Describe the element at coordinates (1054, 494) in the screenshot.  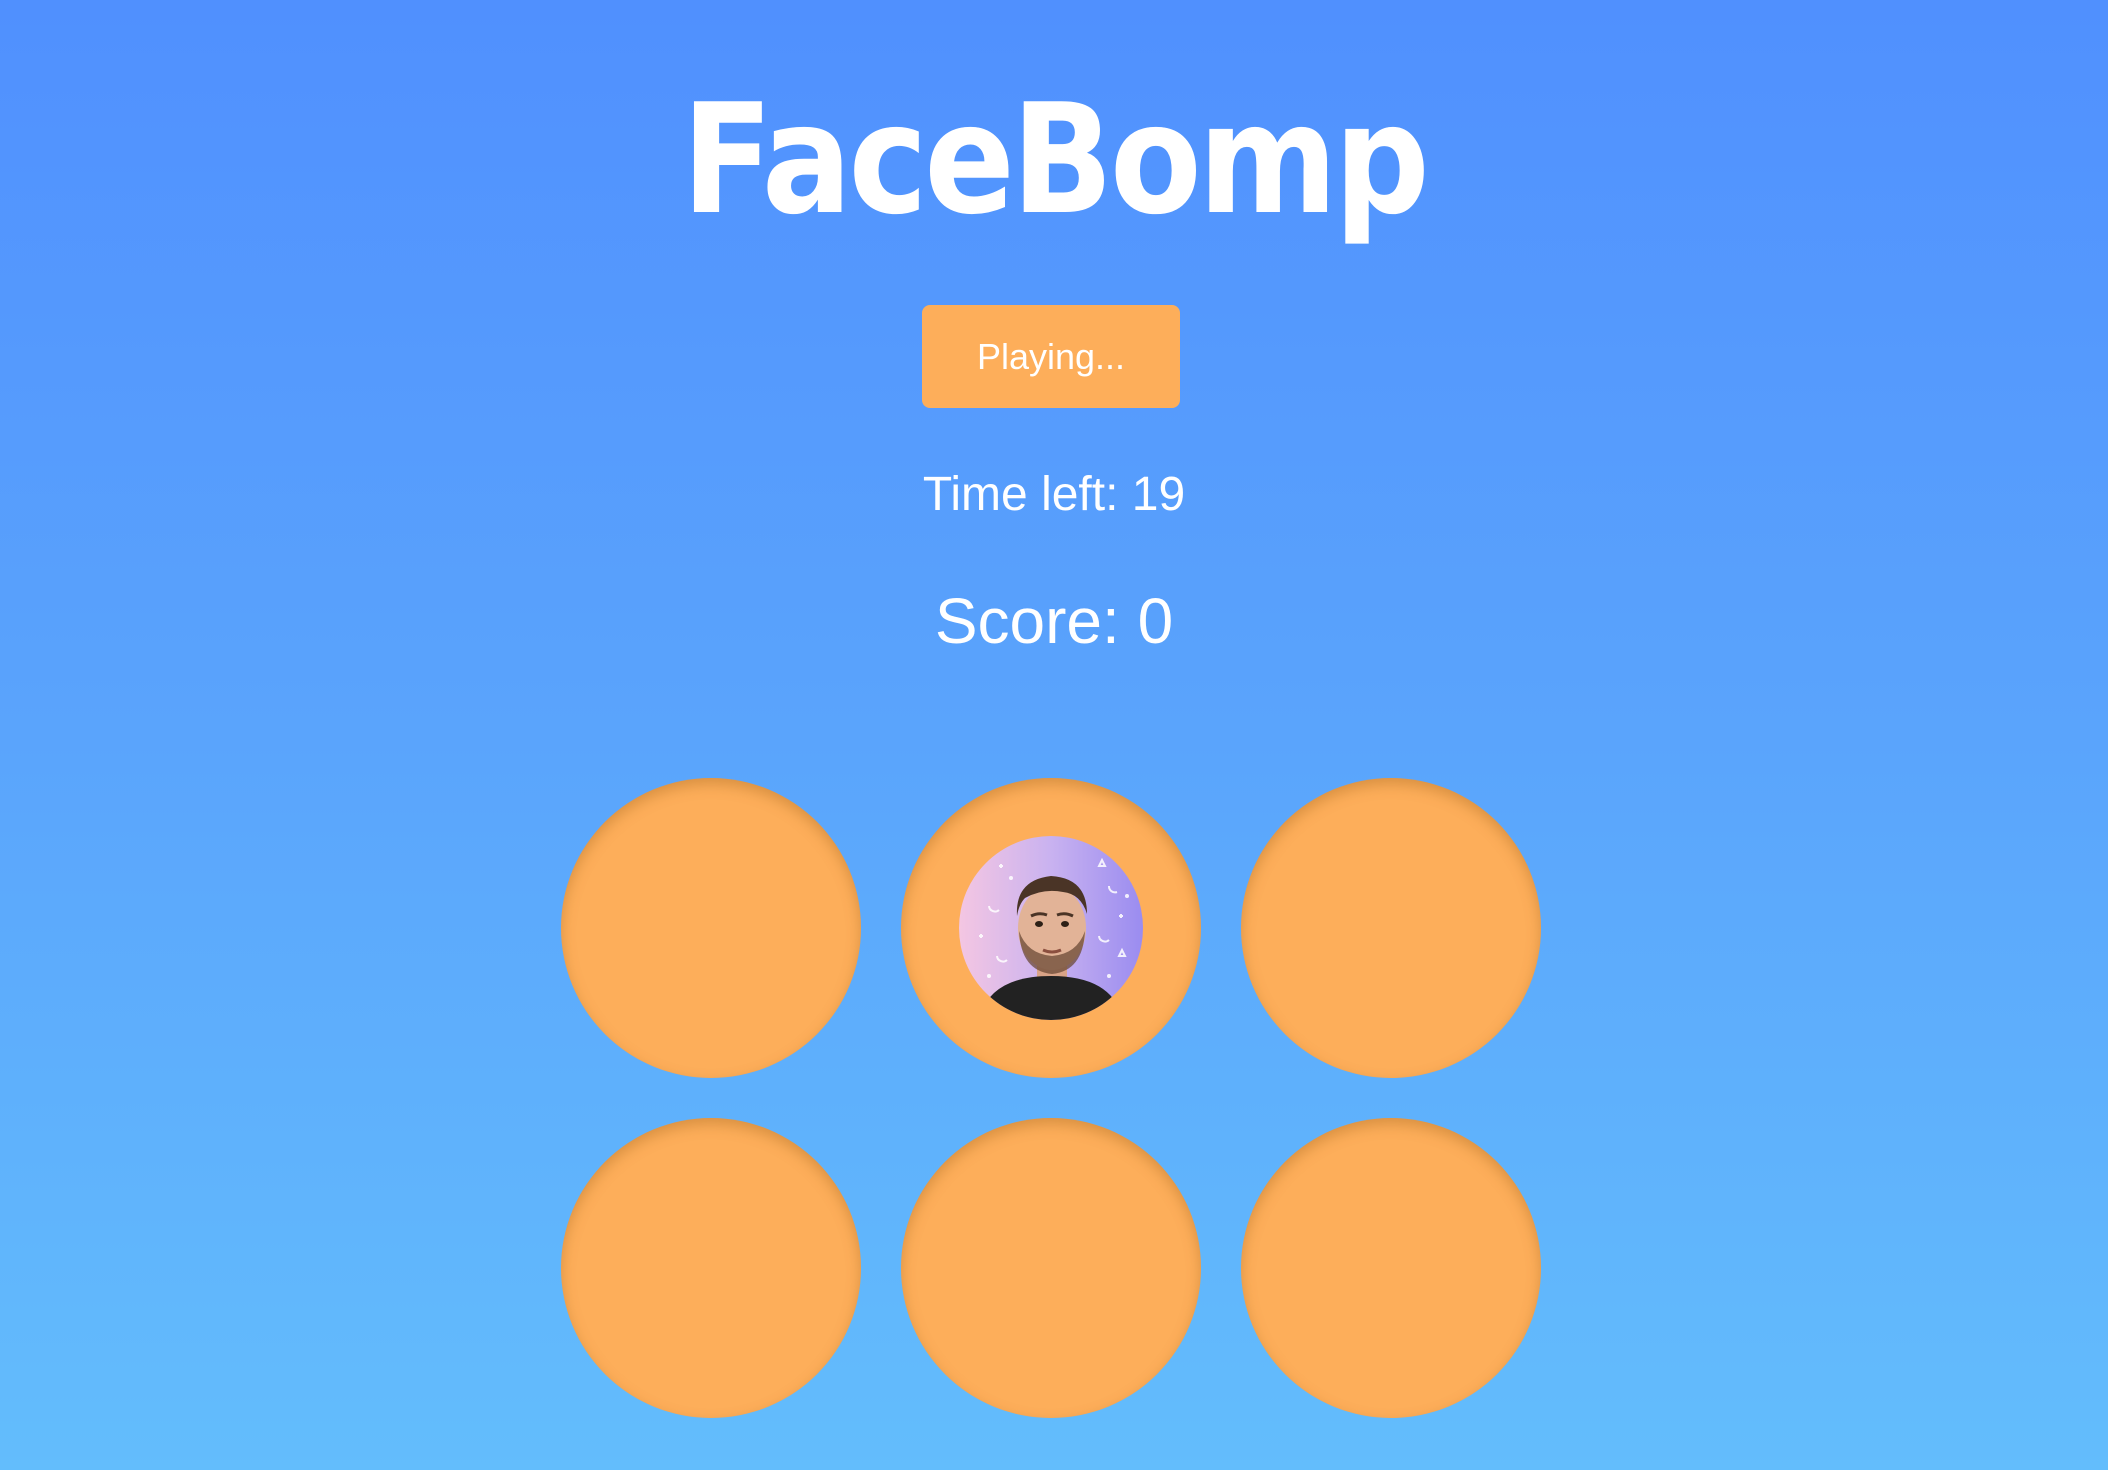
I see `time-left-display: Time left: 19` at that location.